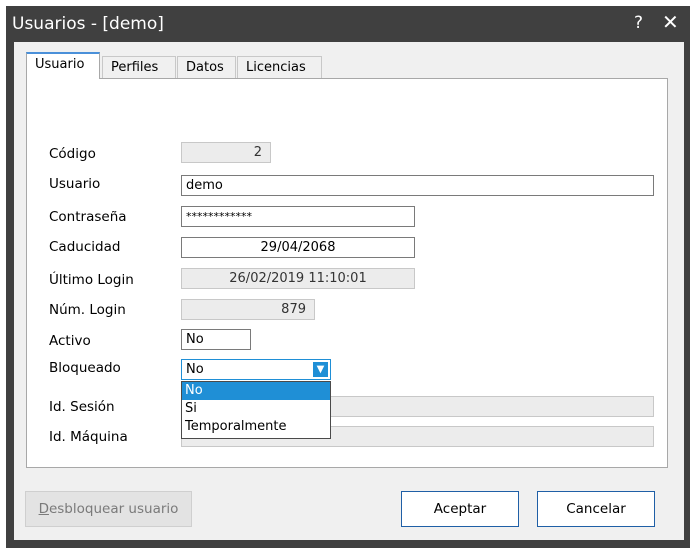 The image size is (698, 554). I want to click on bloqueado-combo: No ▼, so click(256, 369).